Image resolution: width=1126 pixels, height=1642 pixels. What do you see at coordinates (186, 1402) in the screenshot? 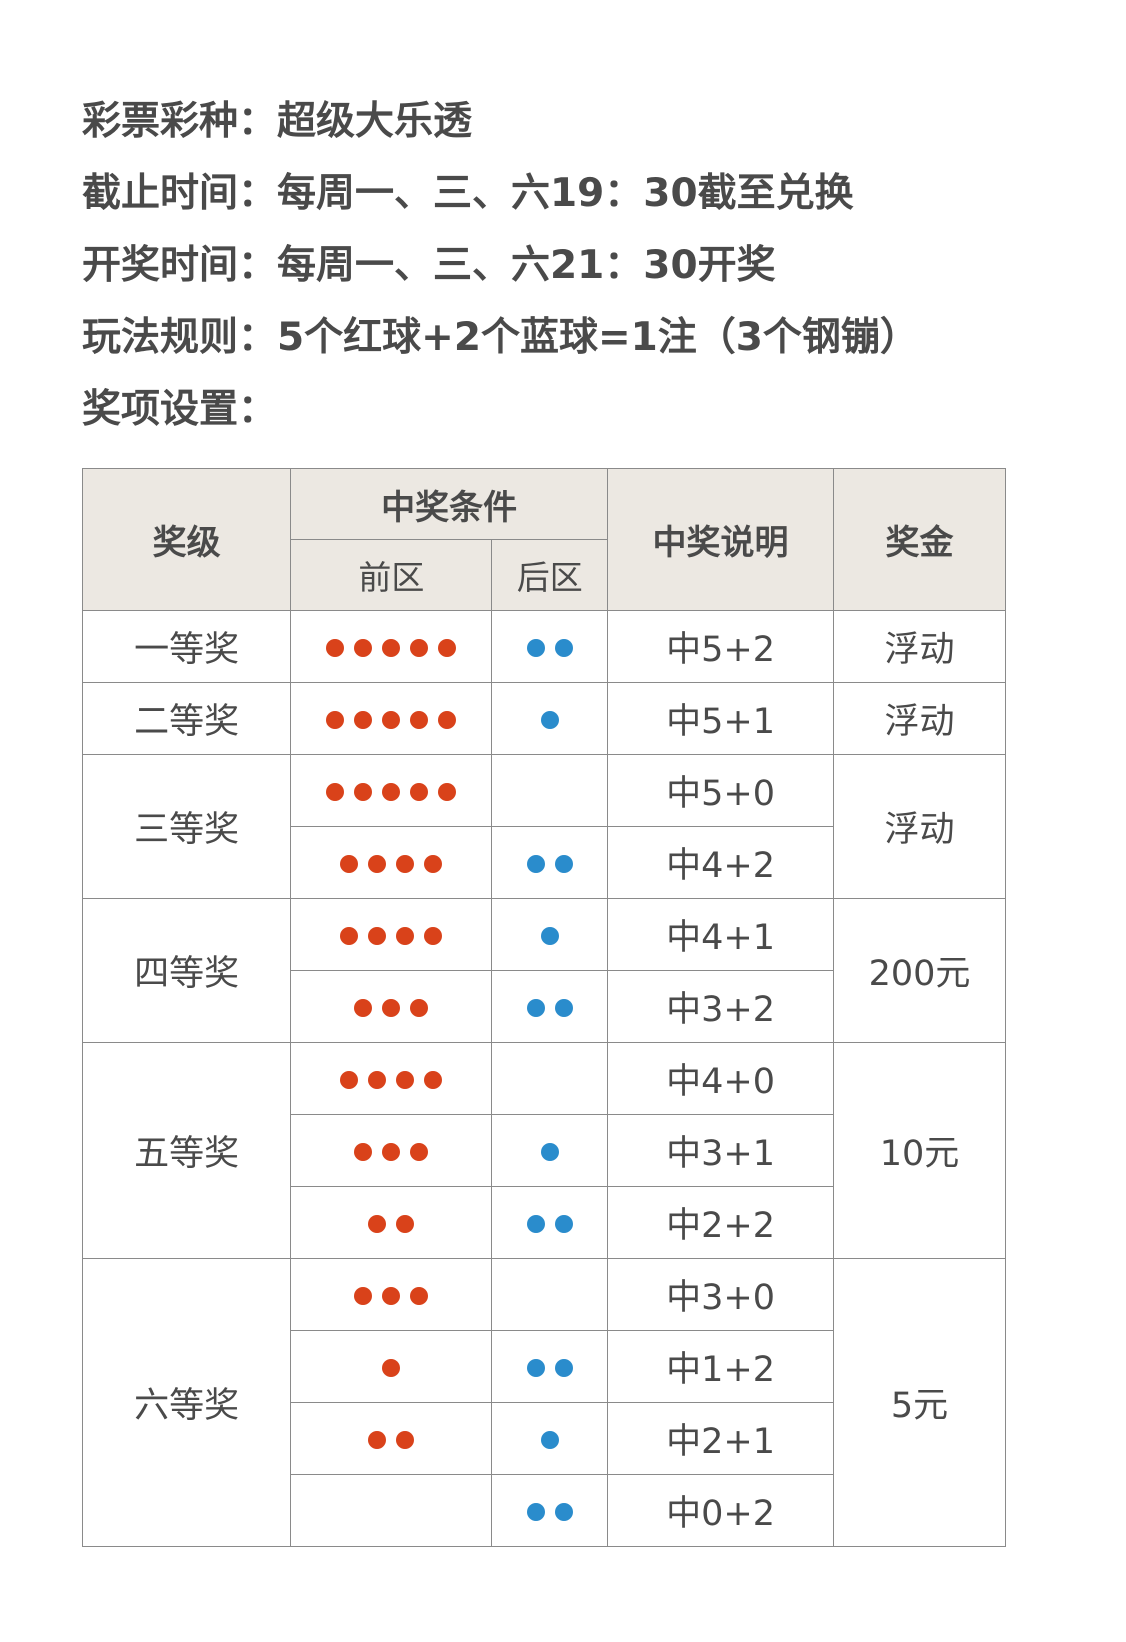
I see `prize-level-cell: 六等奖` at bounding box center [186, 1402].